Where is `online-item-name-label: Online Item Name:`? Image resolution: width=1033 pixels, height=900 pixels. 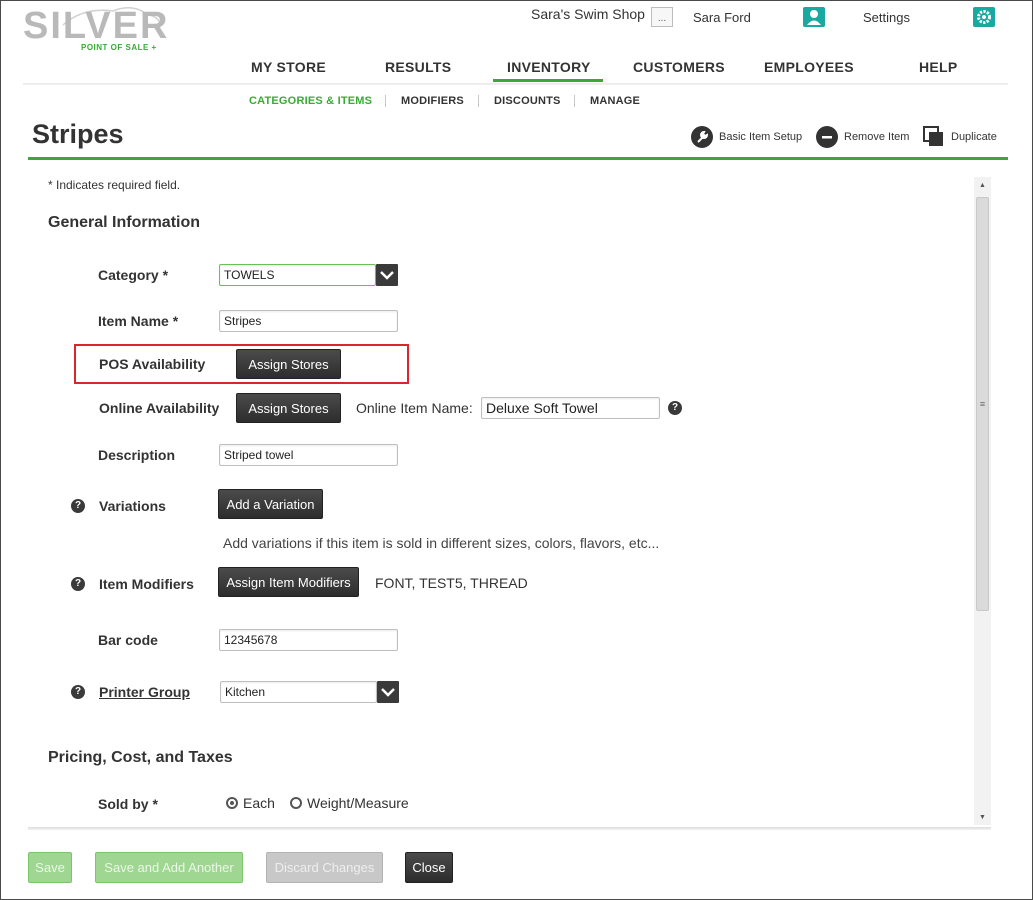 online-item-name-label: Online Item Name: is located at coordinates (414, 408).